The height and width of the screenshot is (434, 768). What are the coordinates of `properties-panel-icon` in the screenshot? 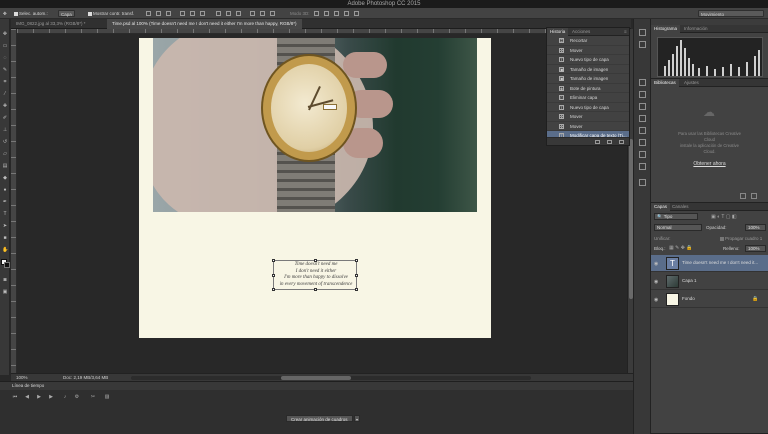 It's located at (642, 142).